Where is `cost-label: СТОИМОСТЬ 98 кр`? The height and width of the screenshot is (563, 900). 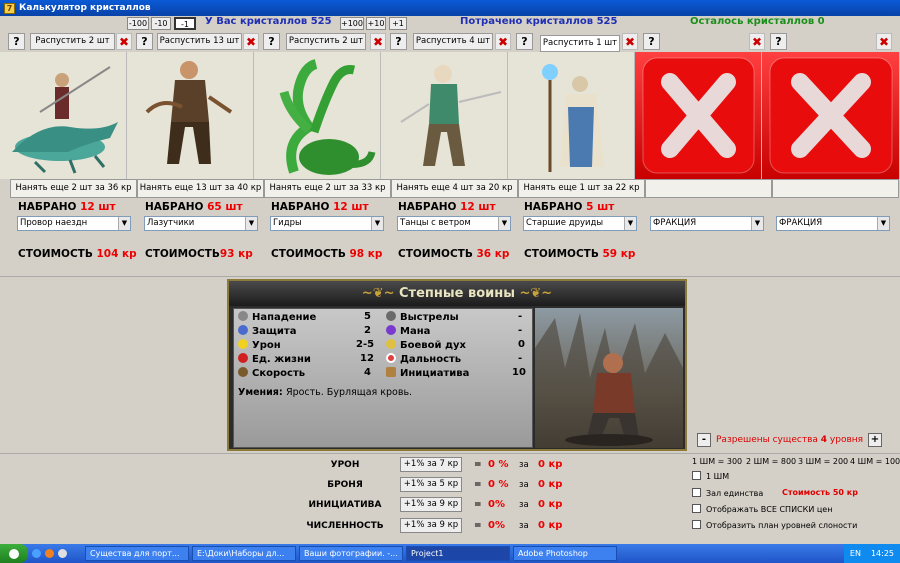
cost-label: СТОИМОСТЬ 98 кр is located at coordinates (327, 254).